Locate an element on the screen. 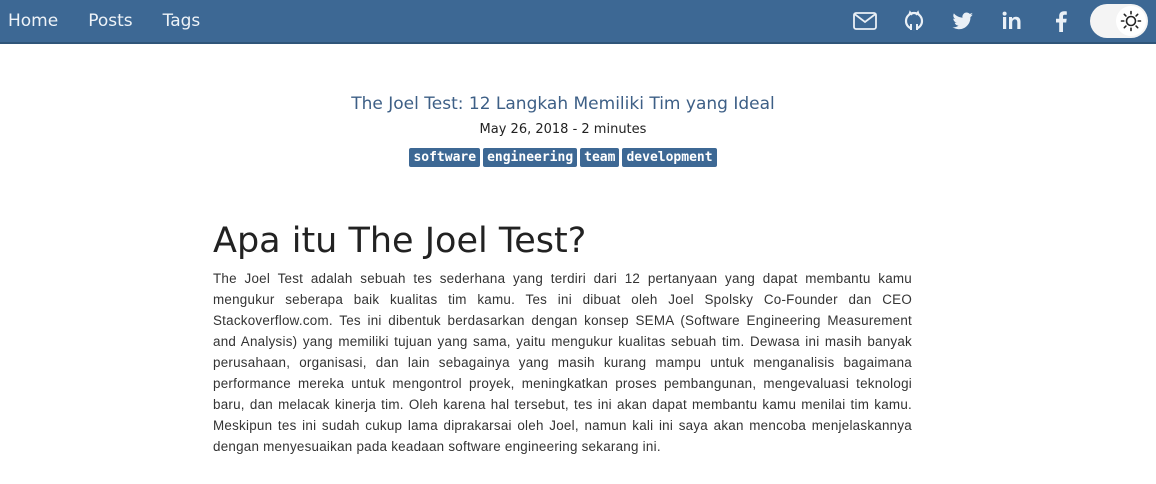 The image size is (1156, 484). sun-icon is located at coordinates (1131, 21).